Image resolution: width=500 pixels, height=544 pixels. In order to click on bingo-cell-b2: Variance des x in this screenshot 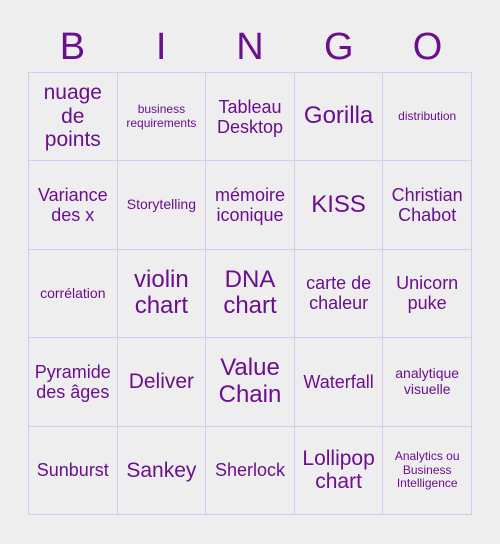, I will do `click(73, 205)`.